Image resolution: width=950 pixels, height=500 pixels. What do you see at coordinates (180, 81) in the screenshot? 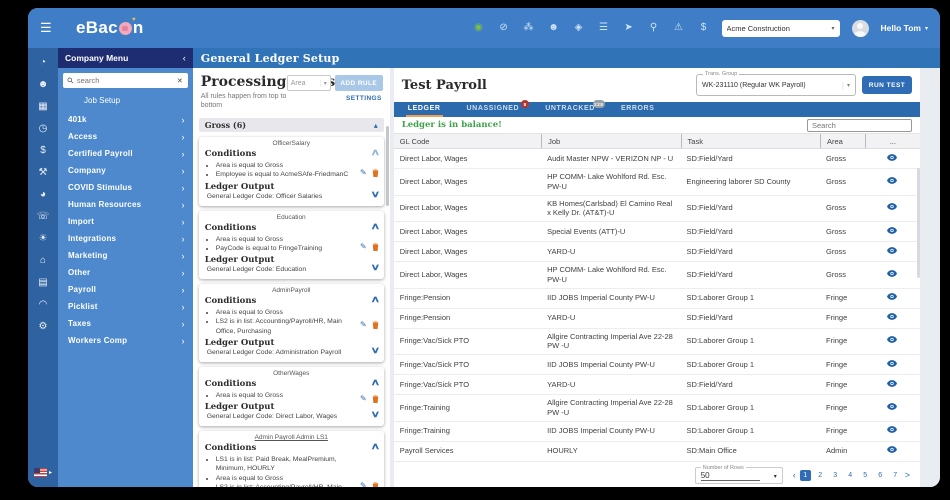
I see `clear-search-icon: ✕` at bounding box center [180, 81].